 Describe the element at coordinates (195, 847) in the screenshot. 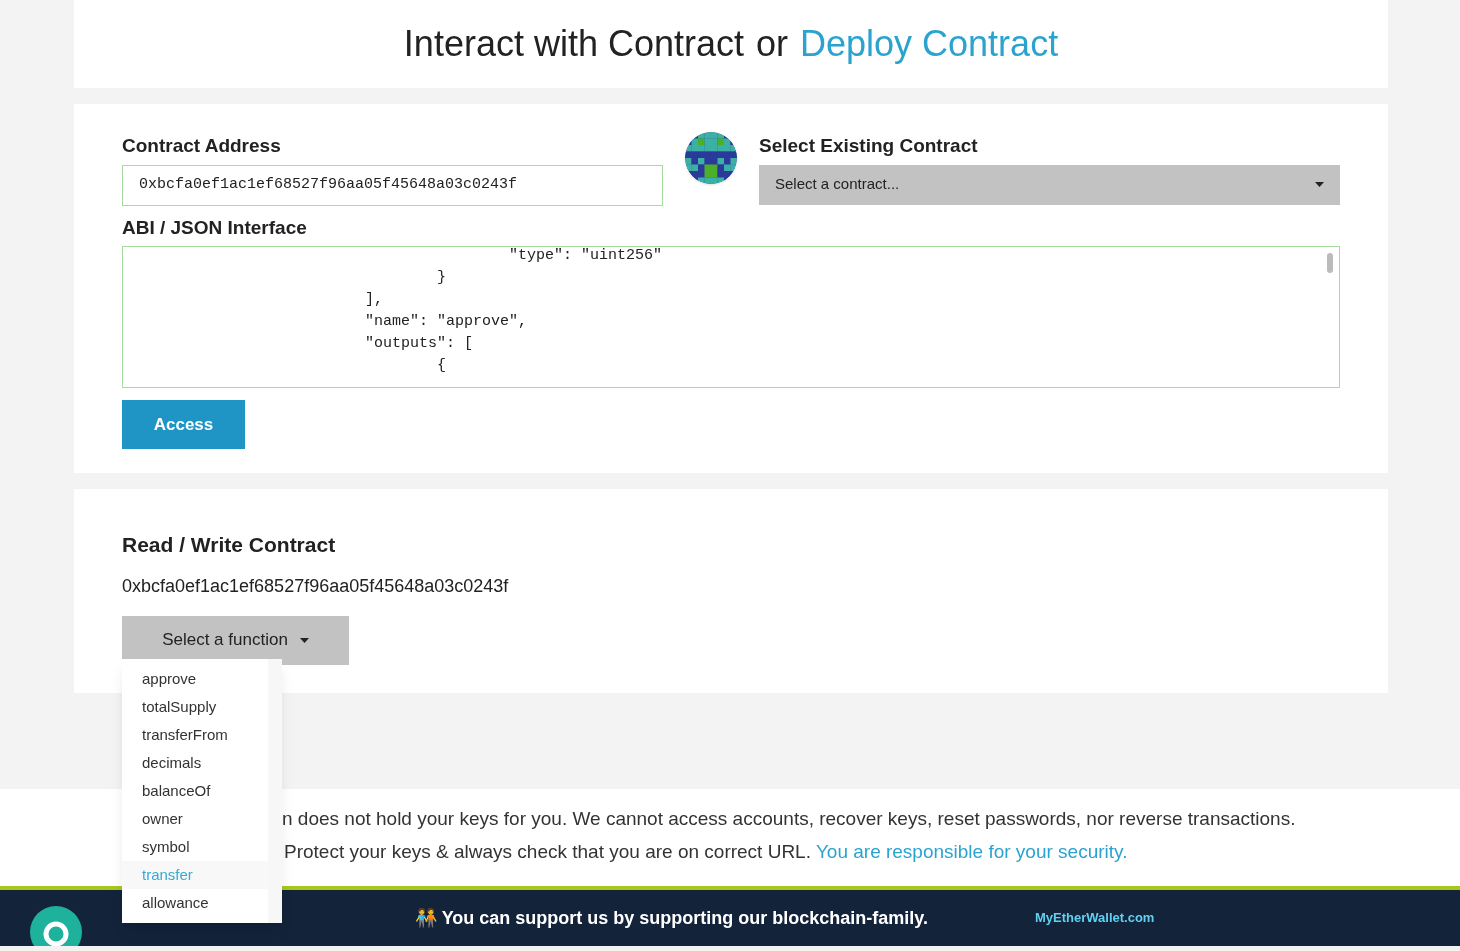

I see `menu-item: symbol` at that location.